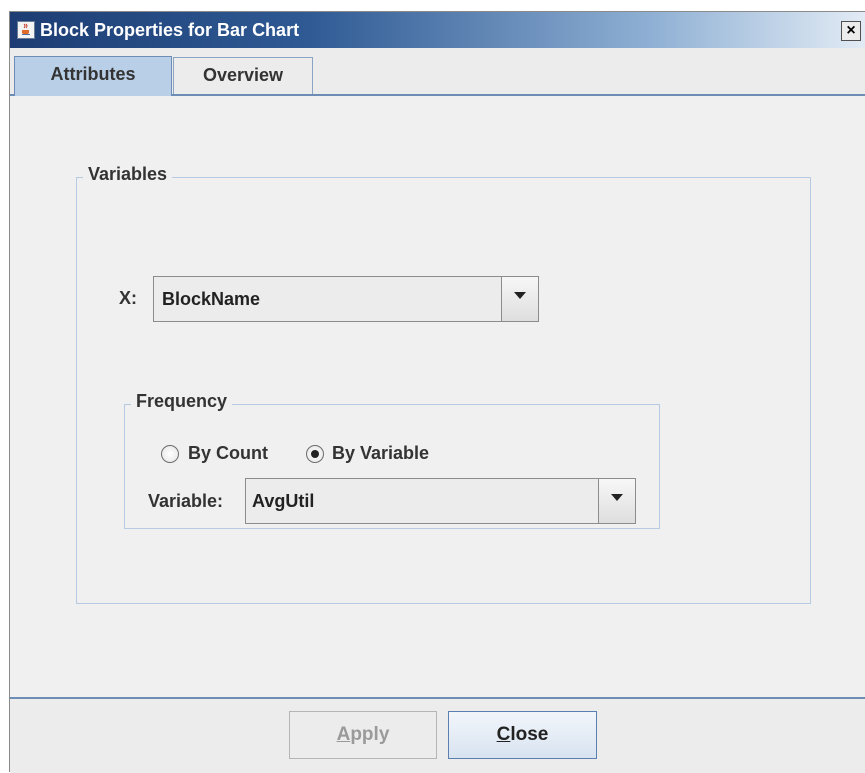  Describe the element at coordinates (211, 299) in the screenshot. I see `x-variable-value: BlockName` at that location.